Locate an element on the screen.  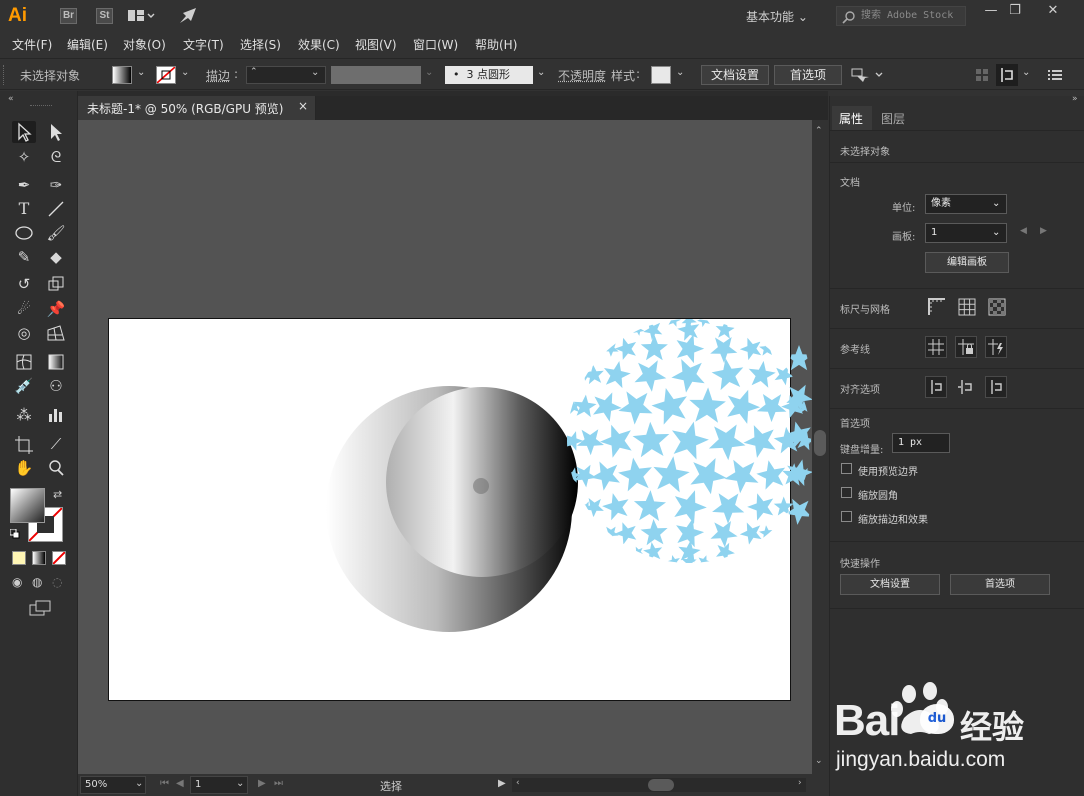
vertical-scroll-thumb is located at coordinates (820, 443).